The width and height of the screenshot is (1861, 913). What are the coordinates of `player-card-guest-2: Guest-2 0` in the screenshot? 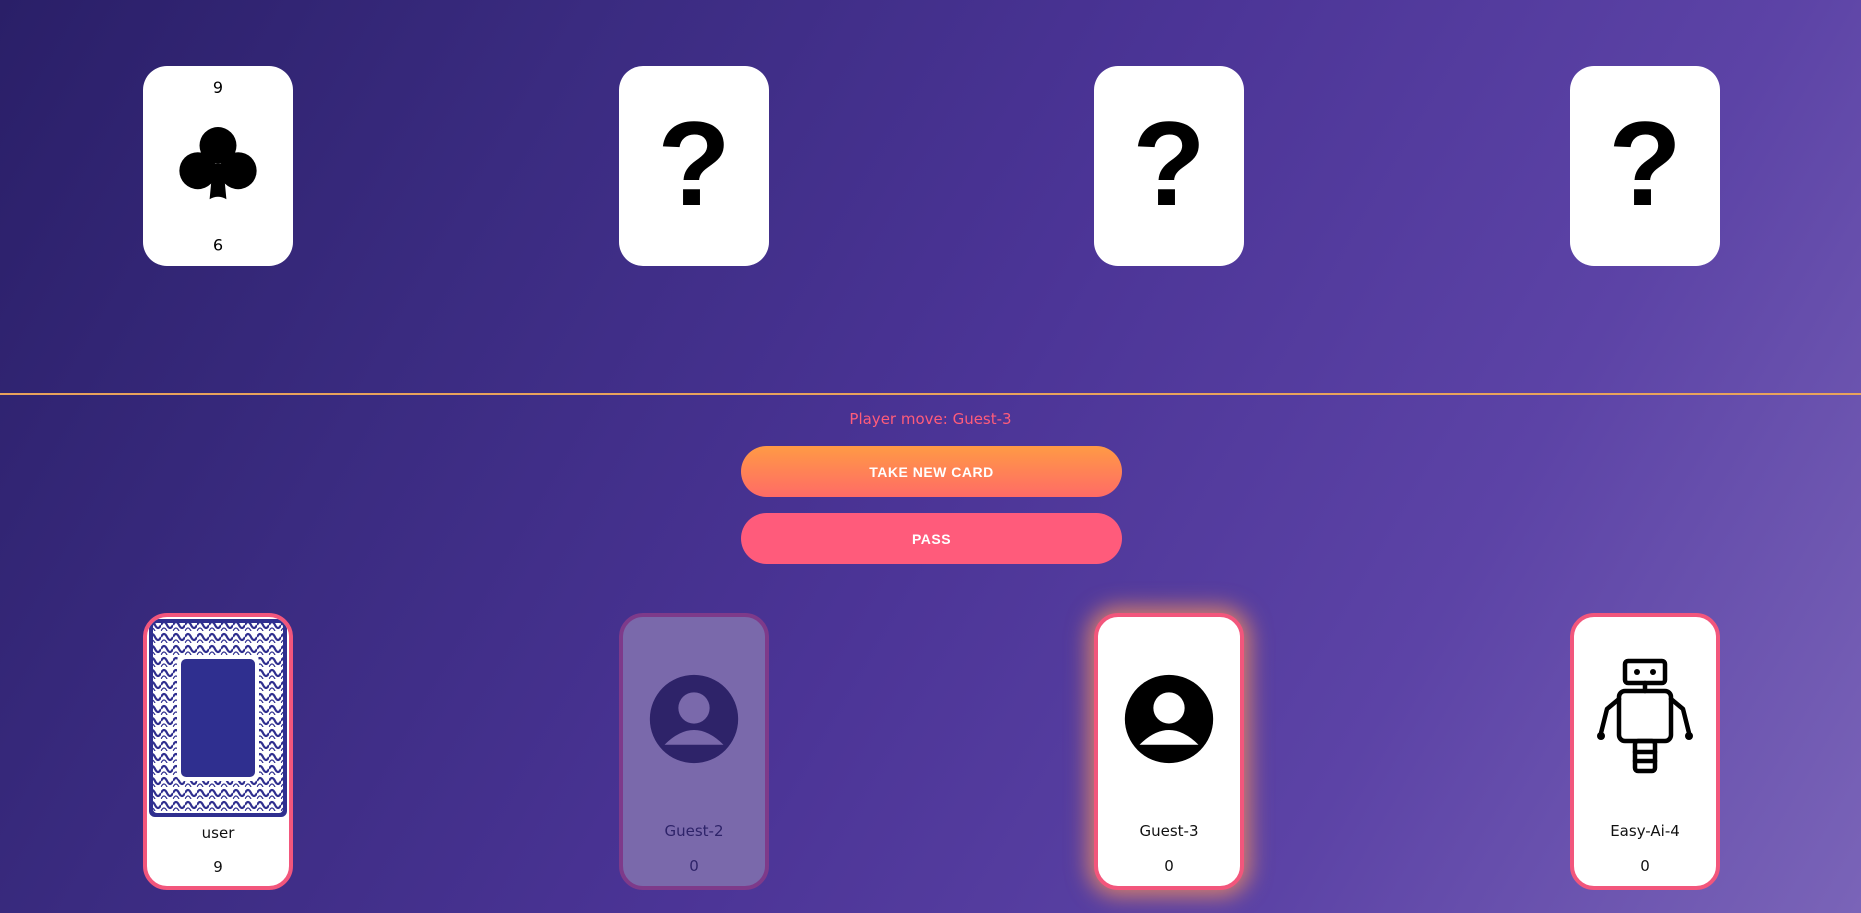 It's located at (694, 751).